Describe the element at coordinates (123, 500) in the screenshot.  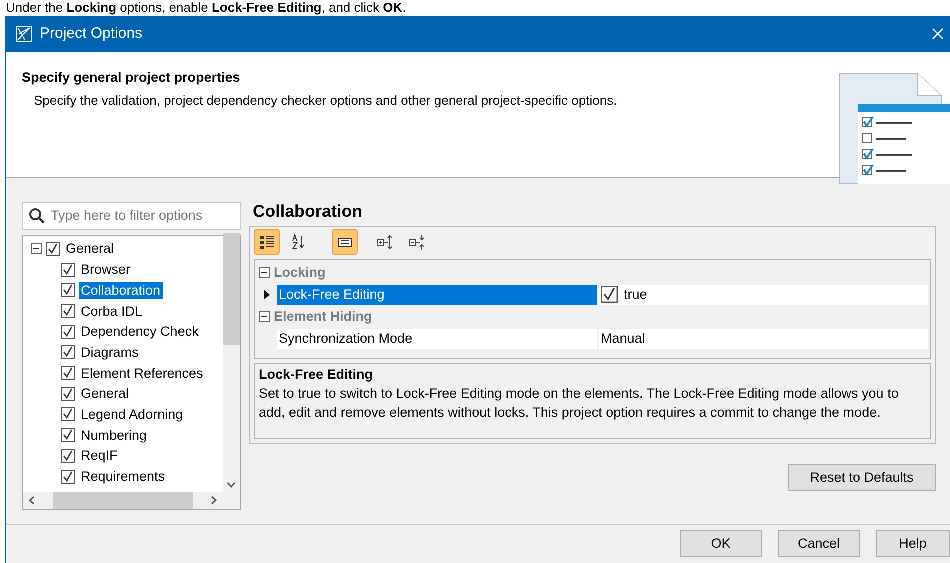
I see `horizontal-scrollbar` at that location.